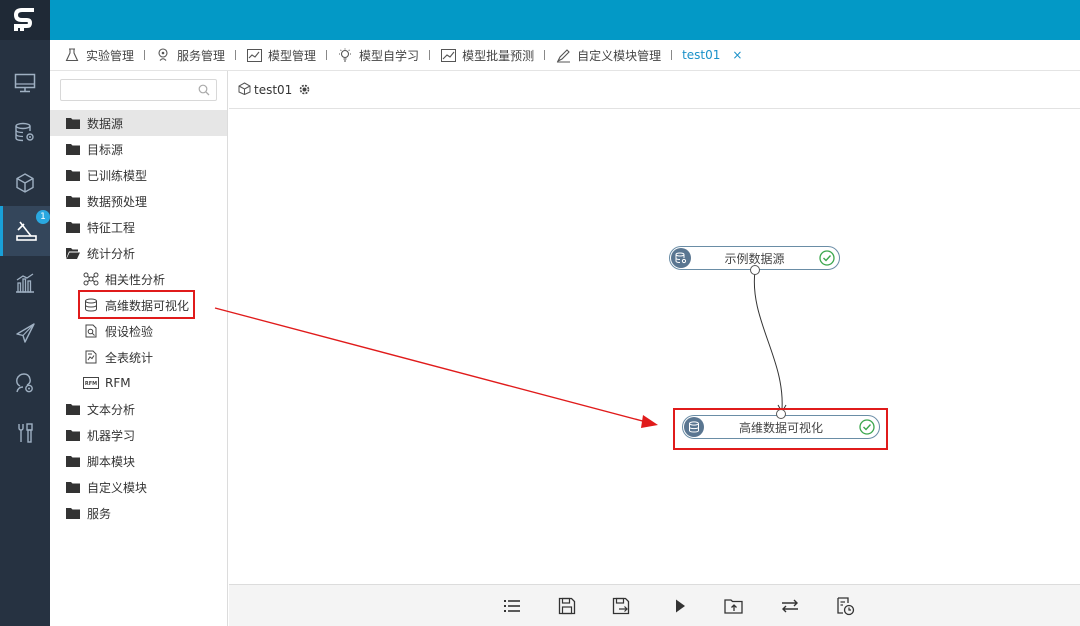 The image size is (1080, 626). Describe the element at coordinates (111, 435) in the screenshot. I see `tree-folder-label: 机器学习` at that location.